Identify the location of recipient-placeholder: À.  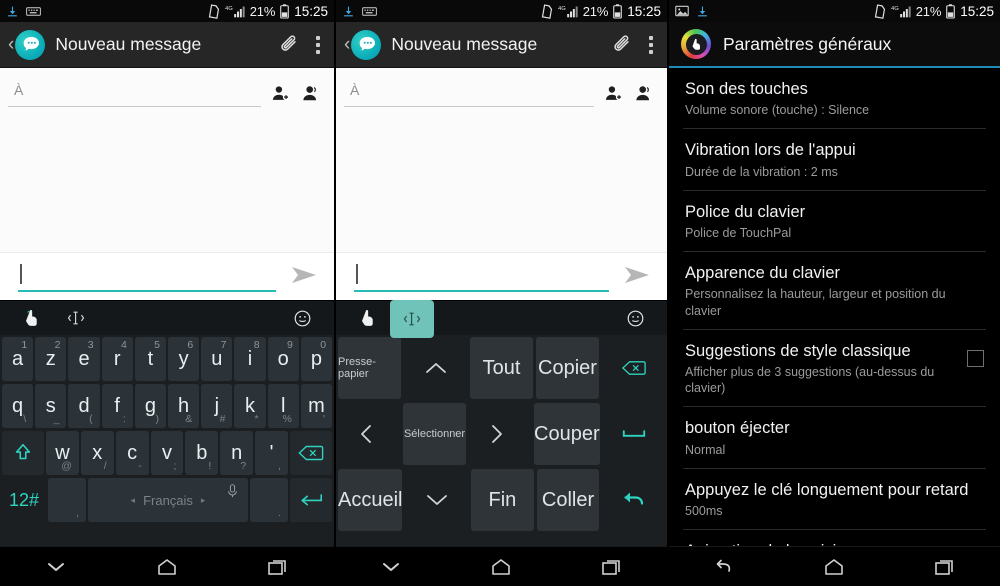
(19, 90).